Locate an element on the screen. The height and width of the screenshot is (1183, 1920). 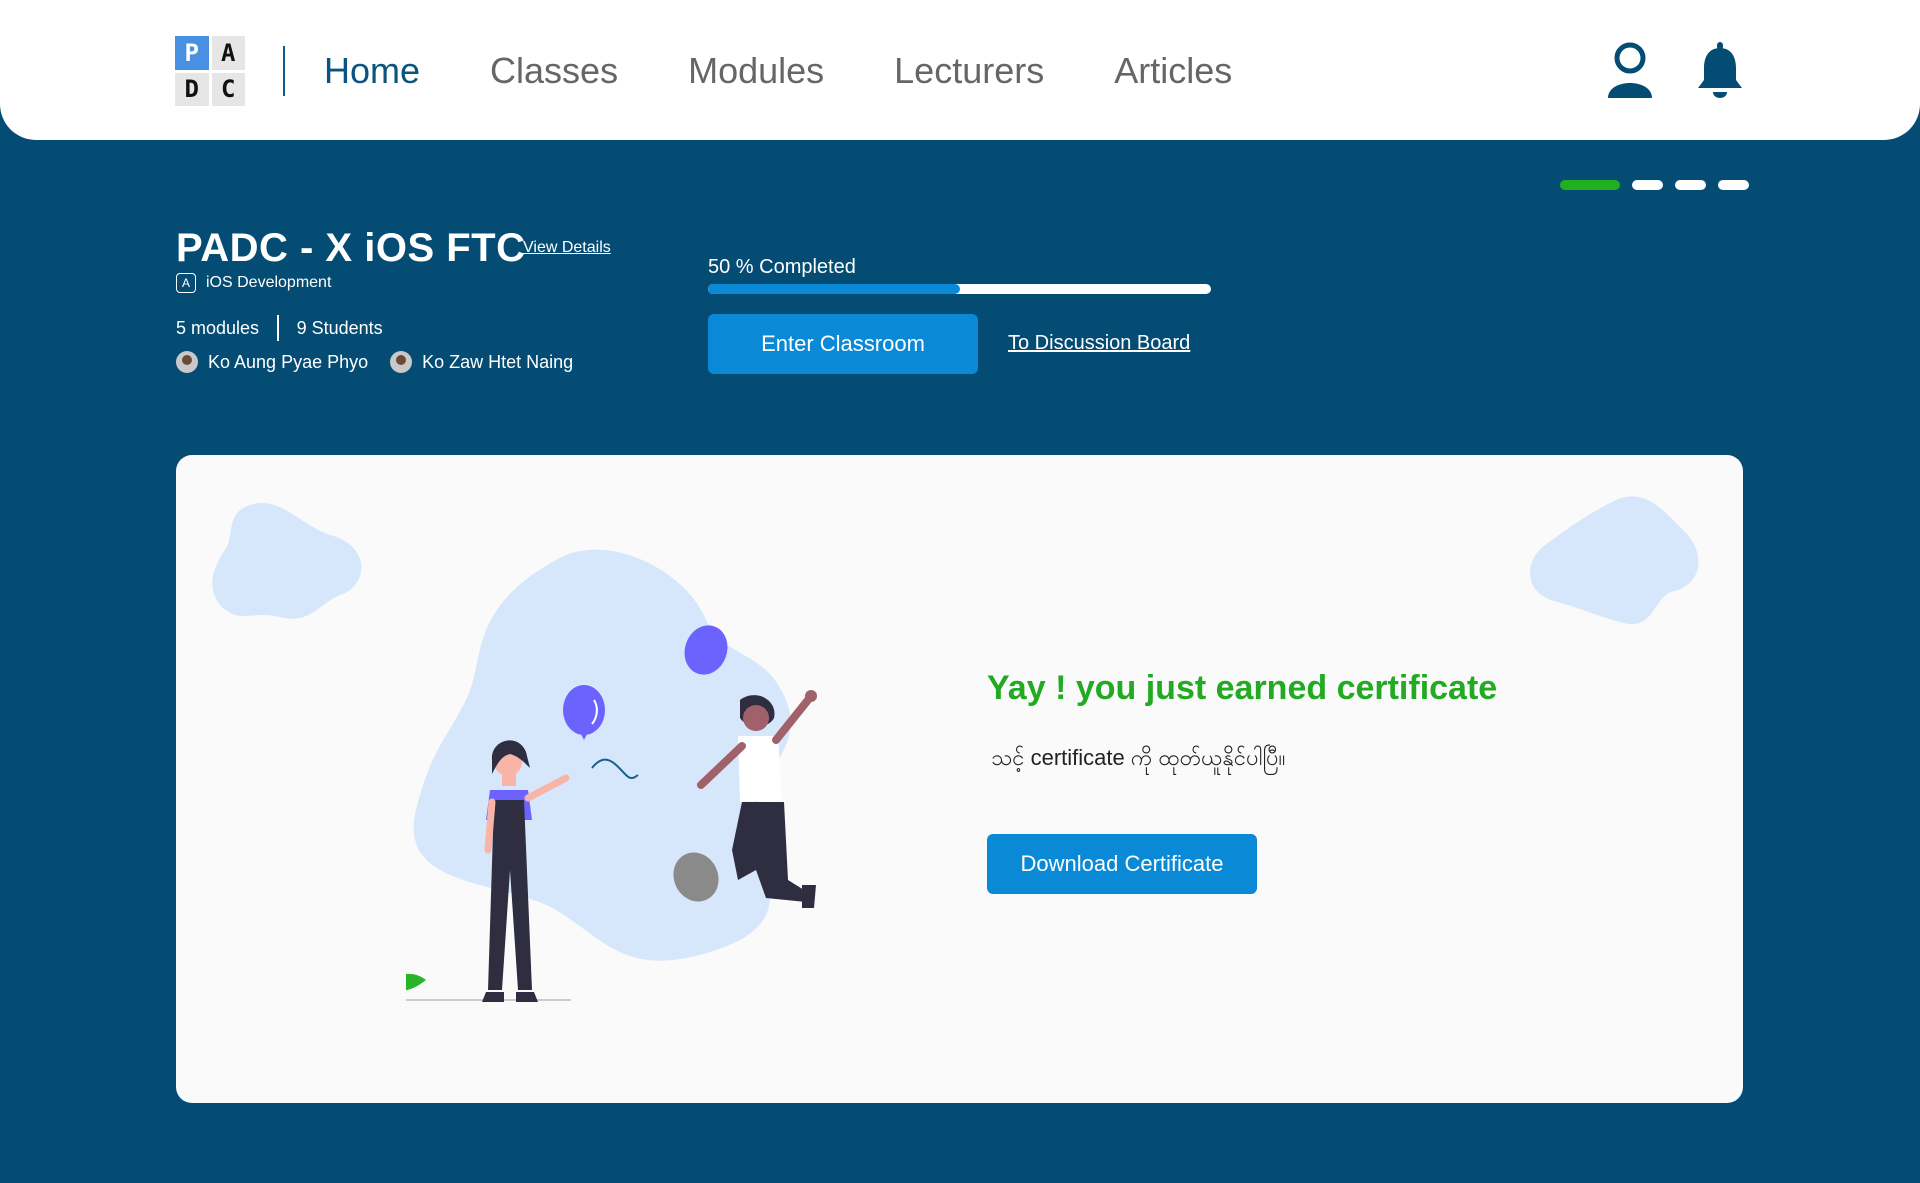
logo-letter: C is located at coordinates (228, 89).